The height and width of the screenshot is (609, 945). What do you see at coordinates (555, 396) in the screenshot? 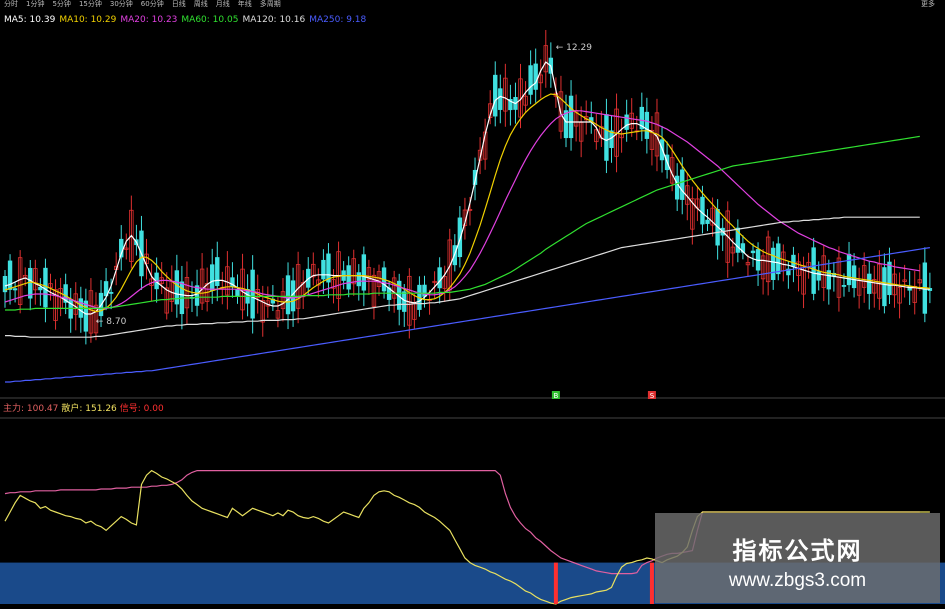
I see `signal-marker-label: B` at bounding box center [555, 396].